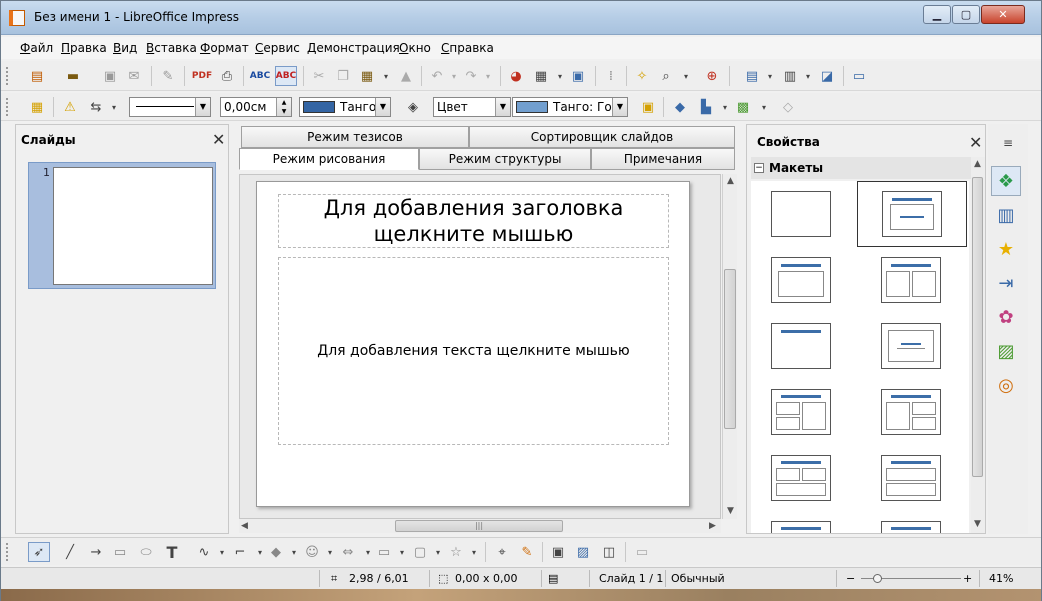  I want to click on ellipse-tool-icon: ⬭, so click(146, 552).